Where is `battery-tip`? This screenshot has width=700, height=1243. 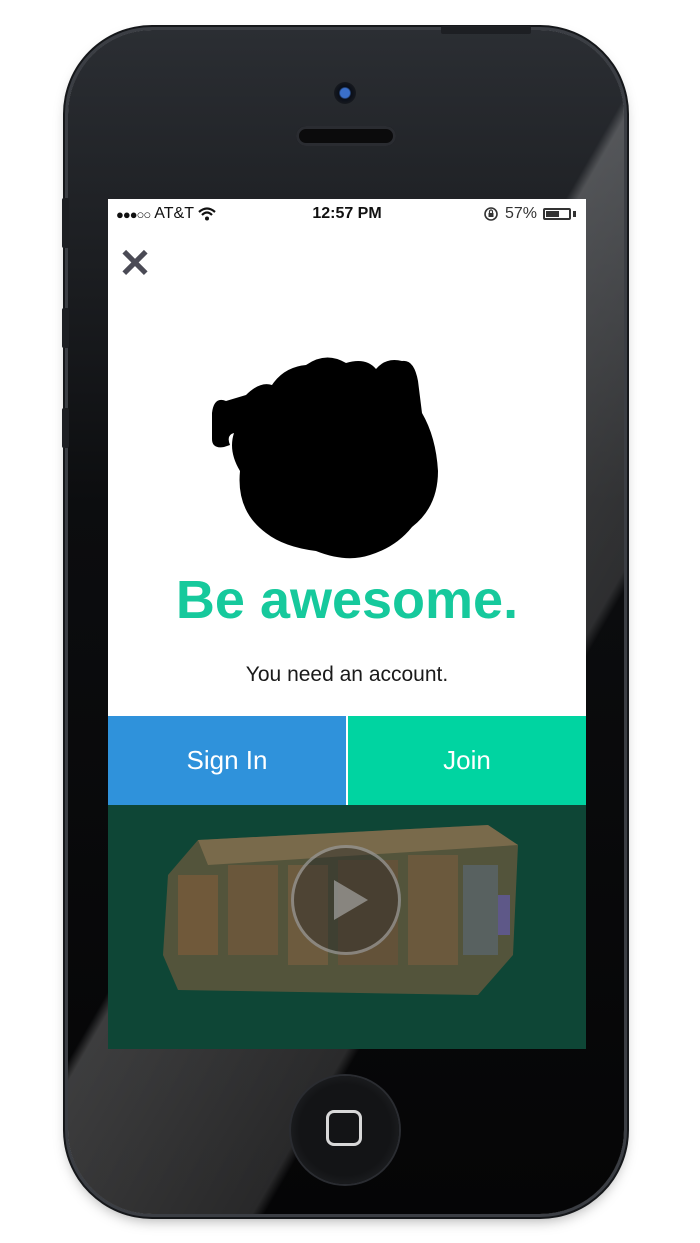 battery-tip is located at coordinates (574, 214).